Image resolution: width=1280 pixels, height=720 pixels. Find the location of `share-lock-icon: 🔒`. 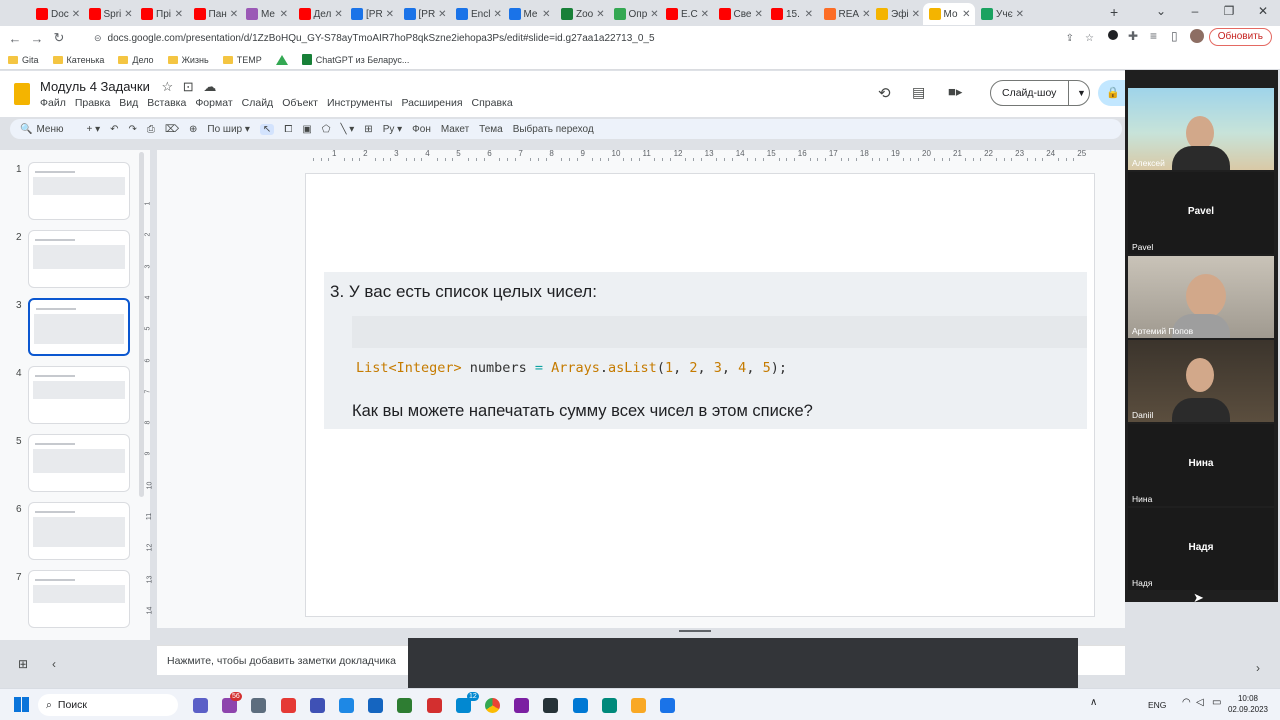

share-lock-icon: 🔒 is located at coordinates (1113, 93).